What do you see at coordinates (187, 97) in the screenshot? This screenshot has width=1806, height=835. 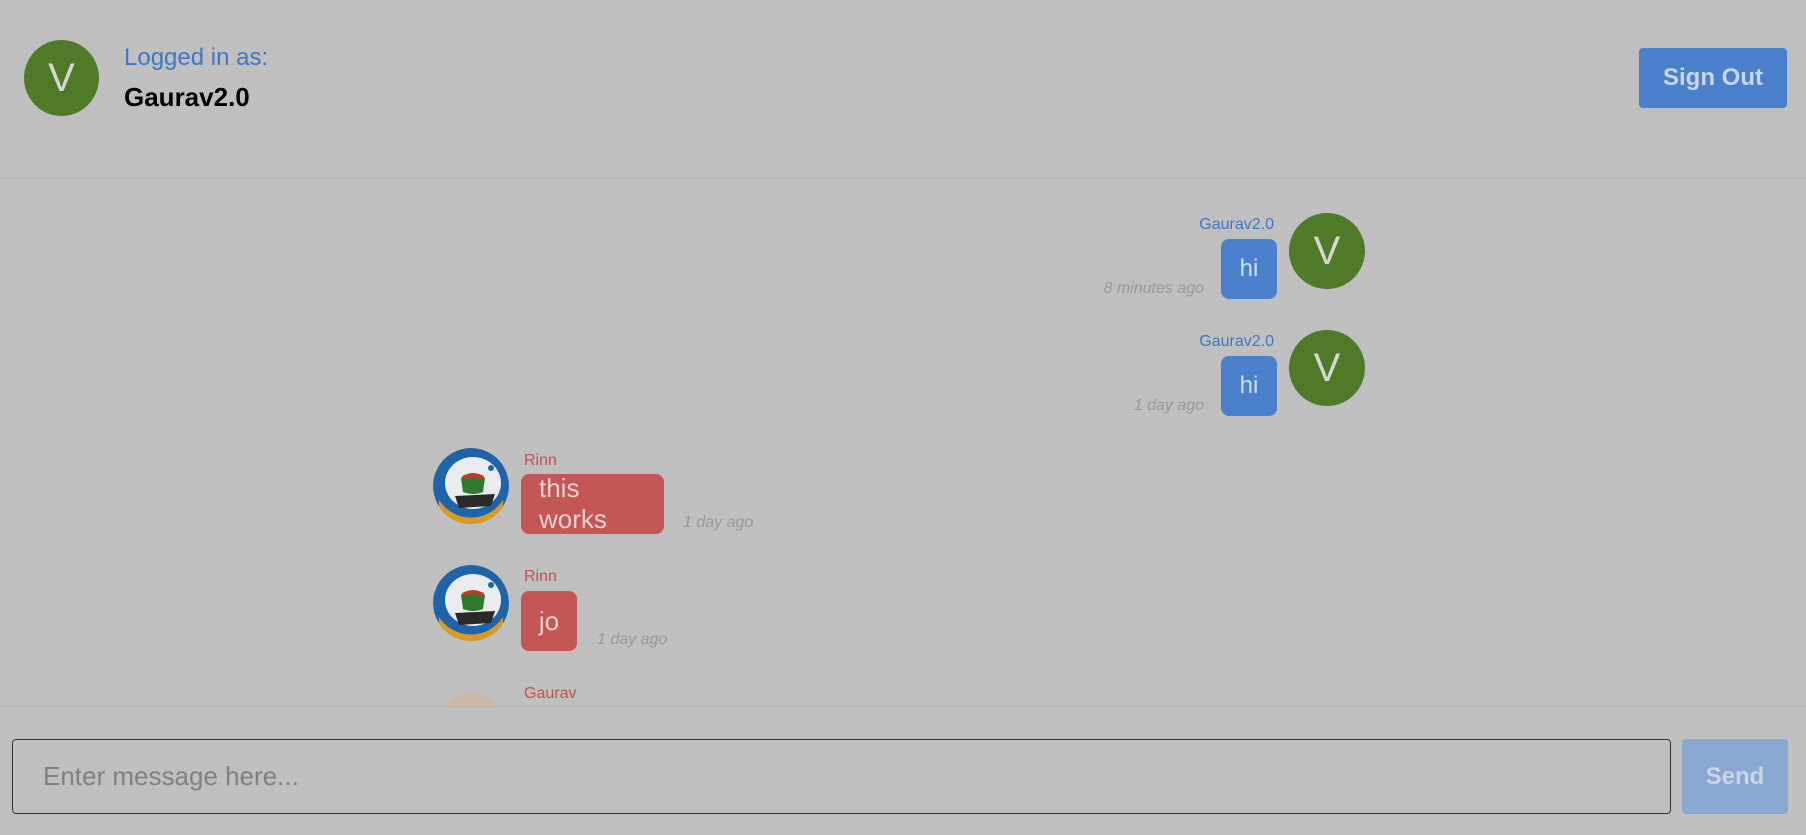 I see `current-username: Gaurav2.0` at bounding box center [187, 97].